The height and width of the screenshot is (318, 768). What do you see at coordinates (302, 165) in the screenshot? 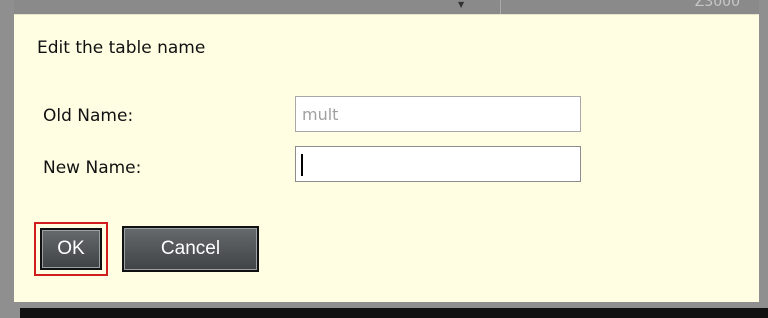
I see `text-caret` at bounding box center [302, 165].